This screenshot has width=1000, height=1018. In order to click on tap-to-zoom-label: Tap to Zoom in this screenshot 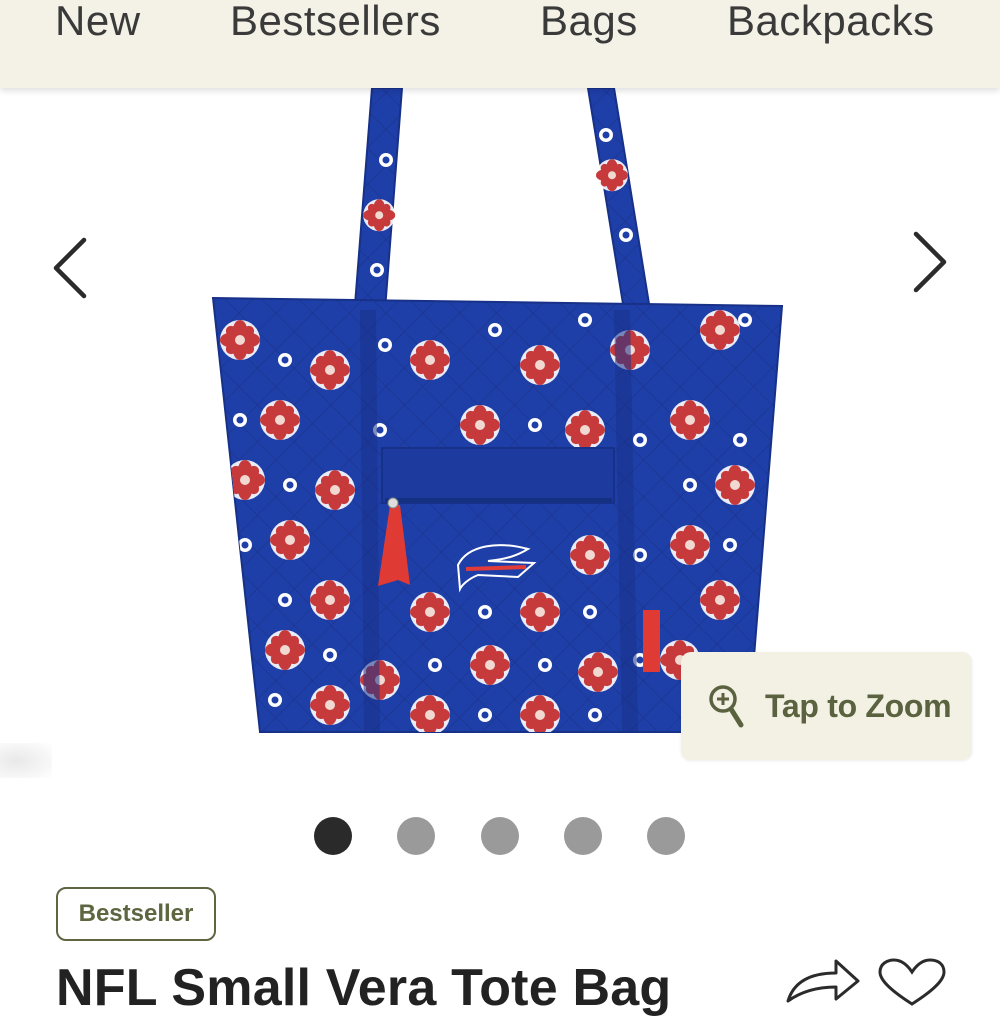, I will do `click(858, 705)`.